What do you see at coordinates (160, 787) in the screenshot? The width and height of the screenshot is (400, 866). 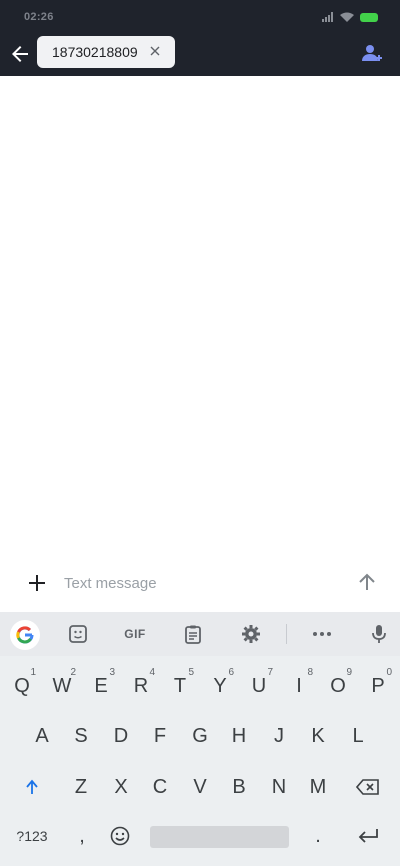 I see `key-c: C` at bounding box center [160, 787].